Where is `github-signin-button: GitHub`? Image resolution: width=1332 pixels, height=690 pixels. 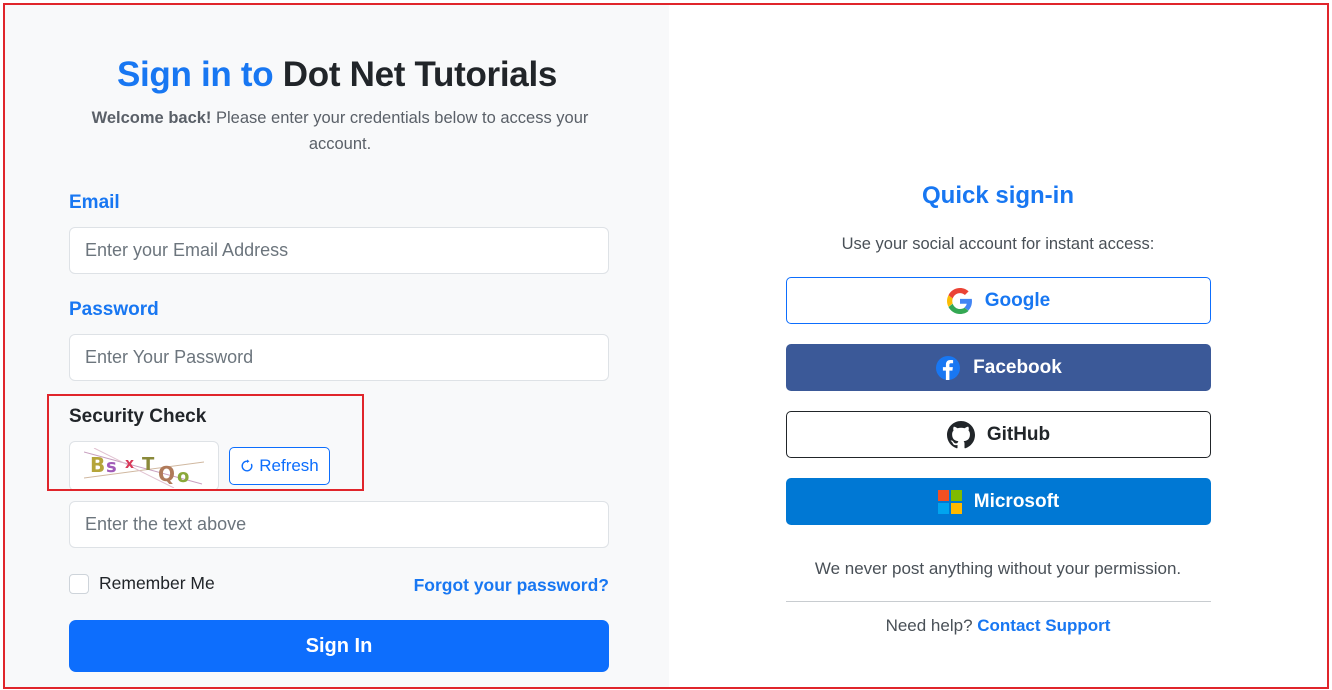
github-signin-button: GitHub is located at coordinates (998, 434).